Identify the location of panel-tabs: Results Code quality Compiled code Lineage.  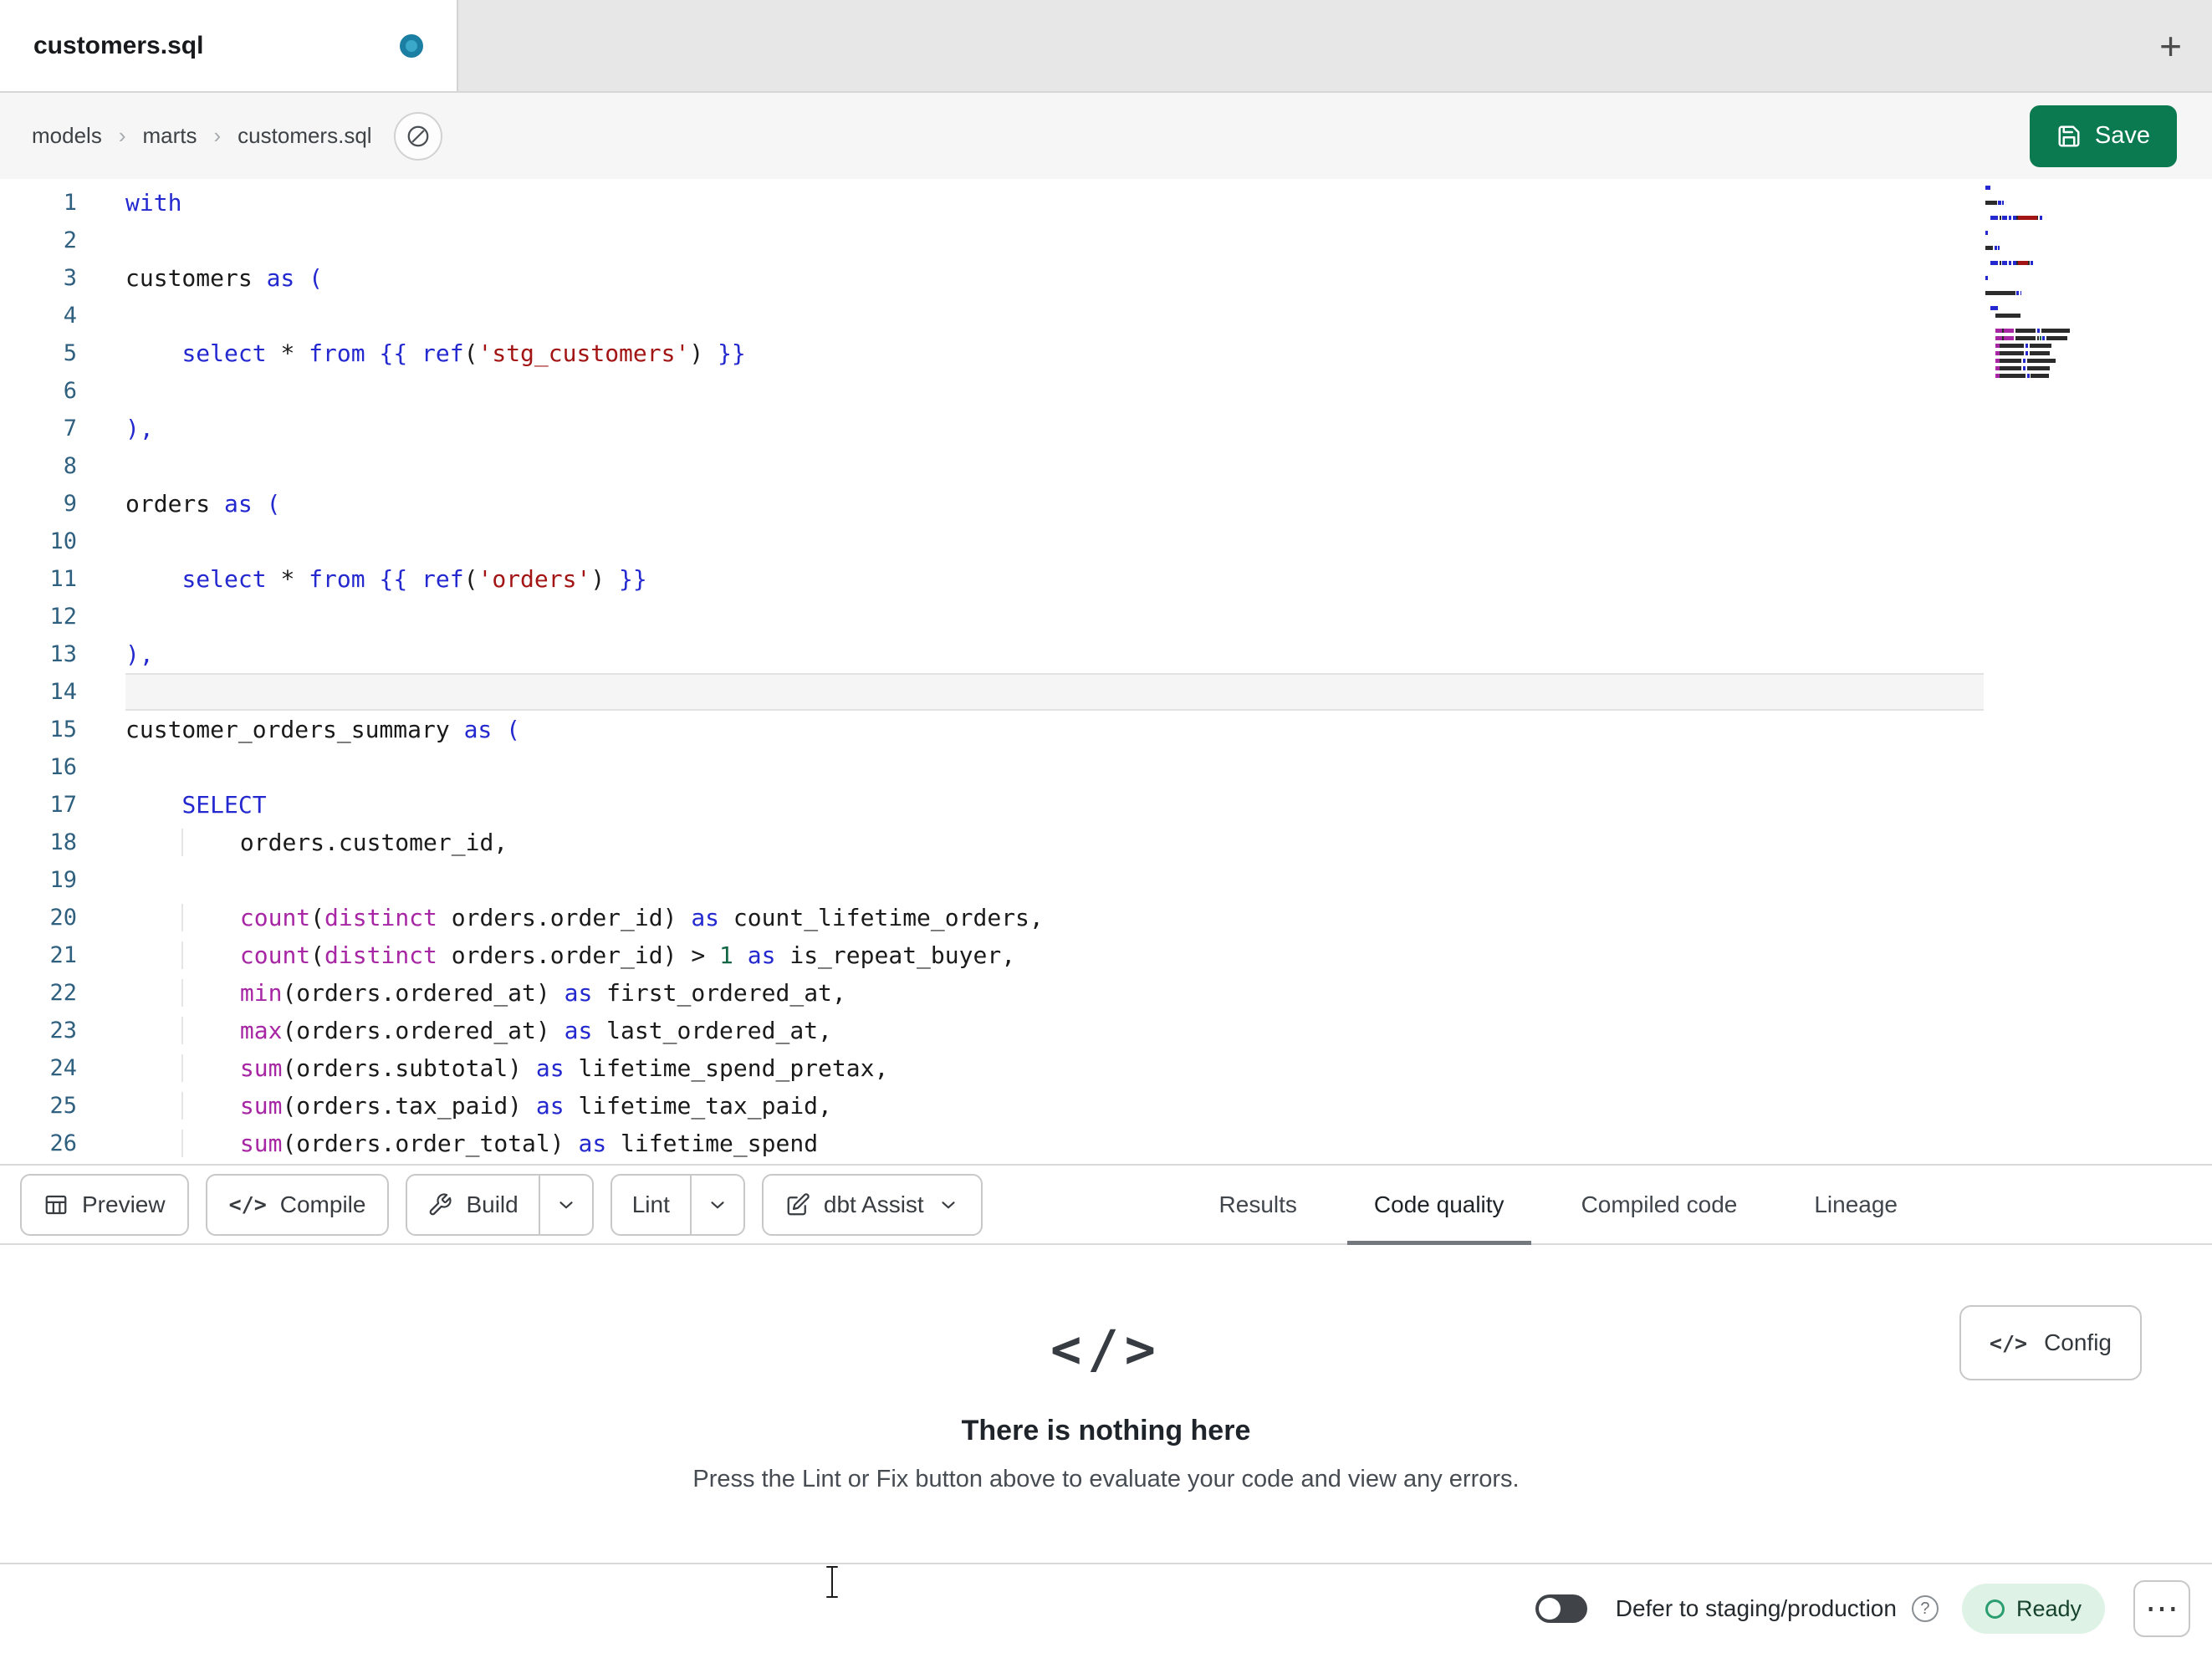
(1558, 1205).